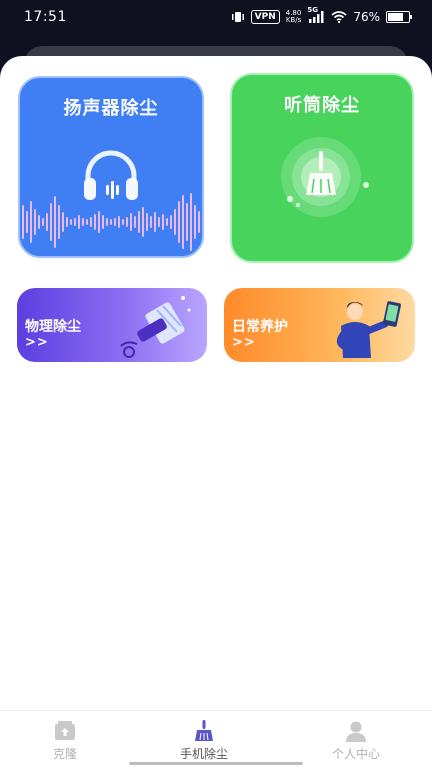 This screenshot has width=432, height=769. I want to click on status-bar: 17:51 VPN 4.80 KB/s 5G 76%, so click(216, 18).